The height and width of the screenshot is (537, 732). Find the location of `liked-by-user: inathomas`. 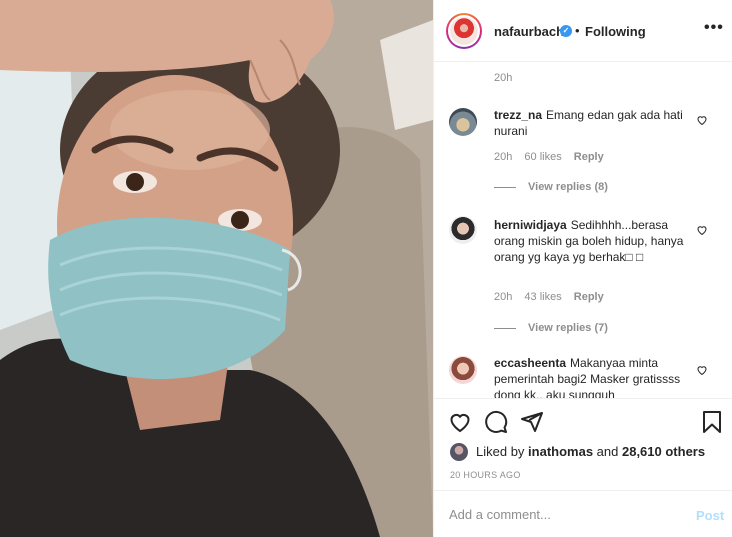

liked-by-user: inathomas is located at coordinates (560, 451).